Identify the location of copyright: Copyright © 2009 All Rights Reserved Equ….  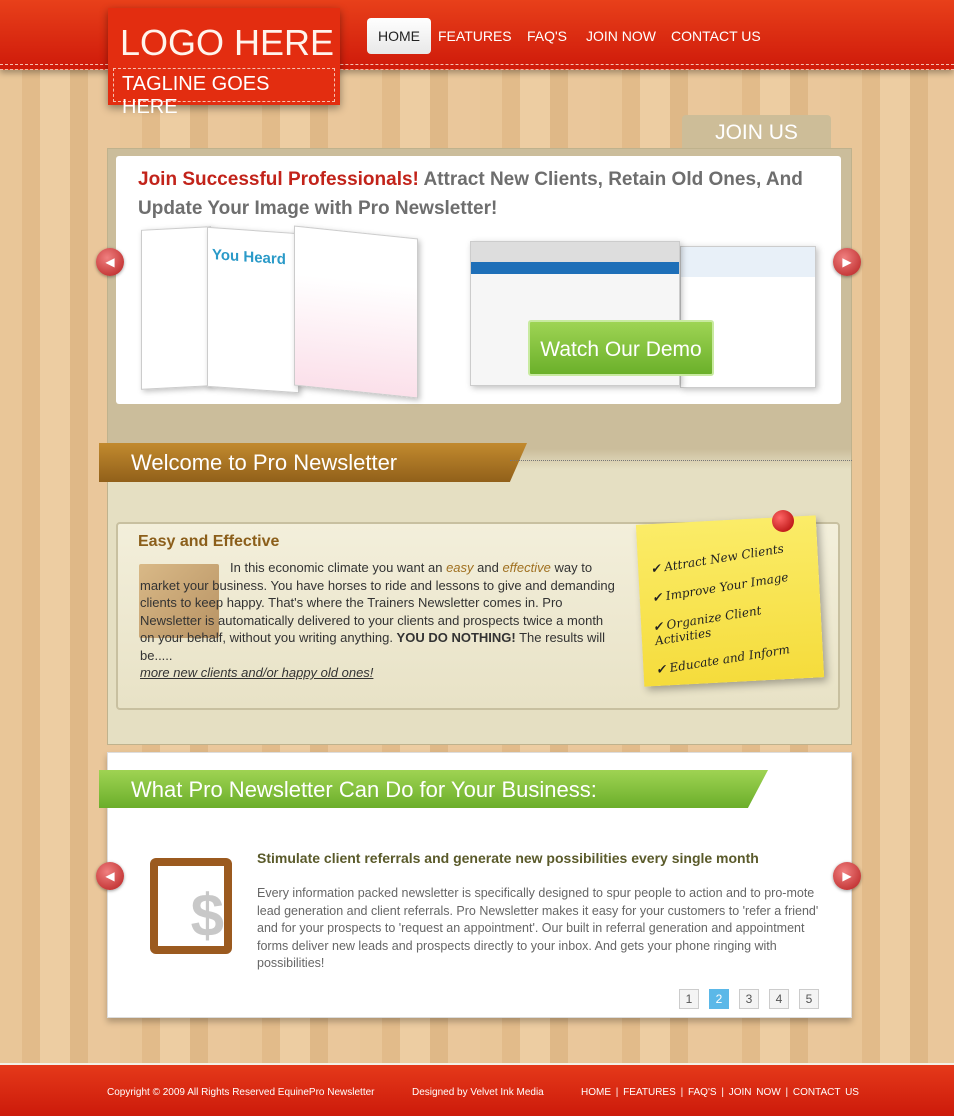
(241, 1092).